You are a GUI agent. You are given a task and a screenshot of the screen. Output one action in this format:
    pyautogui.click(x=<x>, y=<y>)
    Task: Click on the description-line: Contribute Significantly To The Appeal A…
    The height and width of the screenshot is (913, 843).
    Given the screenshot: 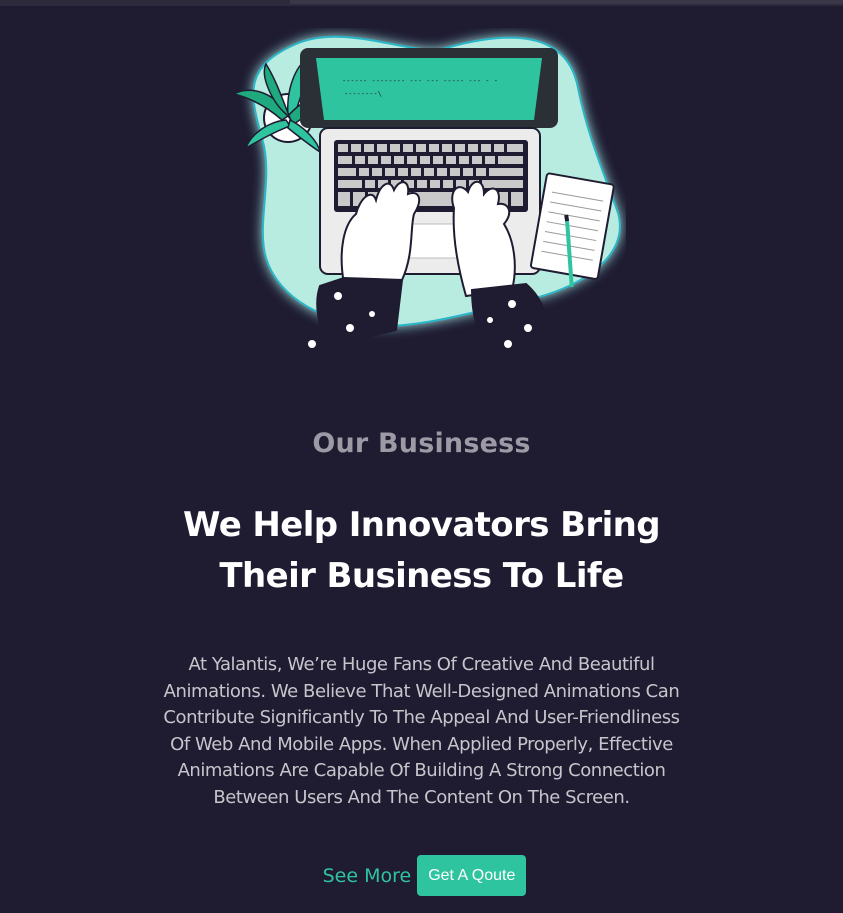 What is the action you would take?
    pyautogui.click(x=421, y=718)
    